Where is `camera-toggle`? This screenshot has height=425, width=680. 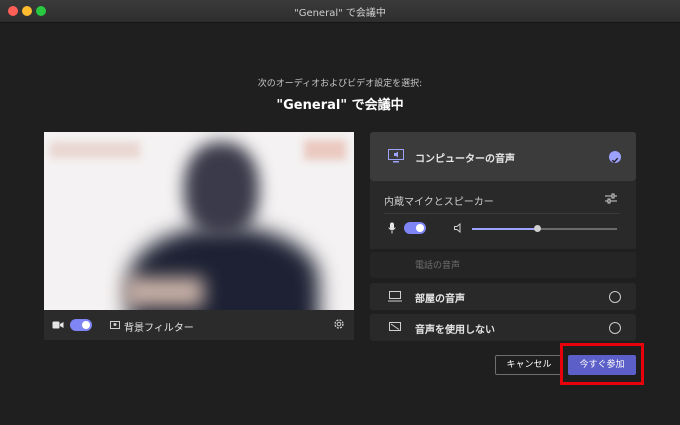
camera-toggle is located at coordinates (81, 325).